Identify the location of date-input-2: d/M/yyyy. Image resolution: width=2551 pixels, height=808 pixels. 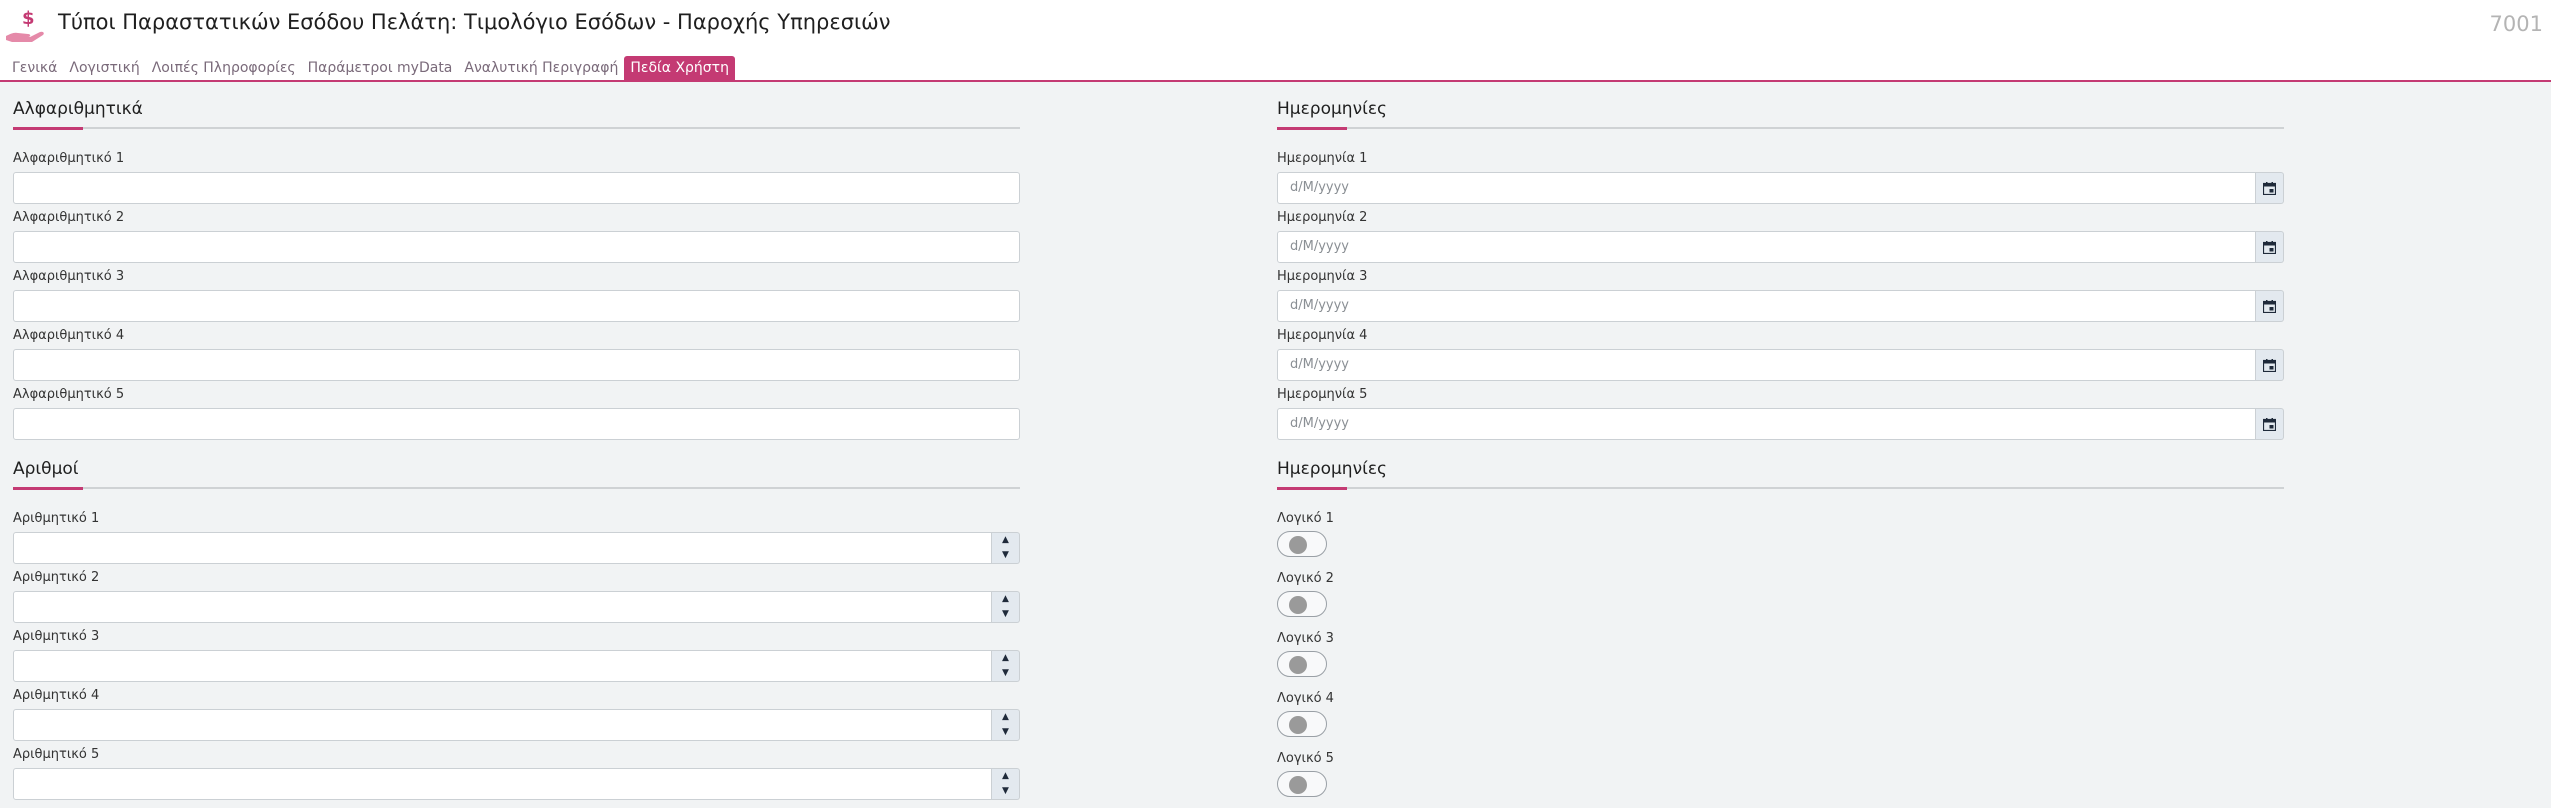
(1766, 247).